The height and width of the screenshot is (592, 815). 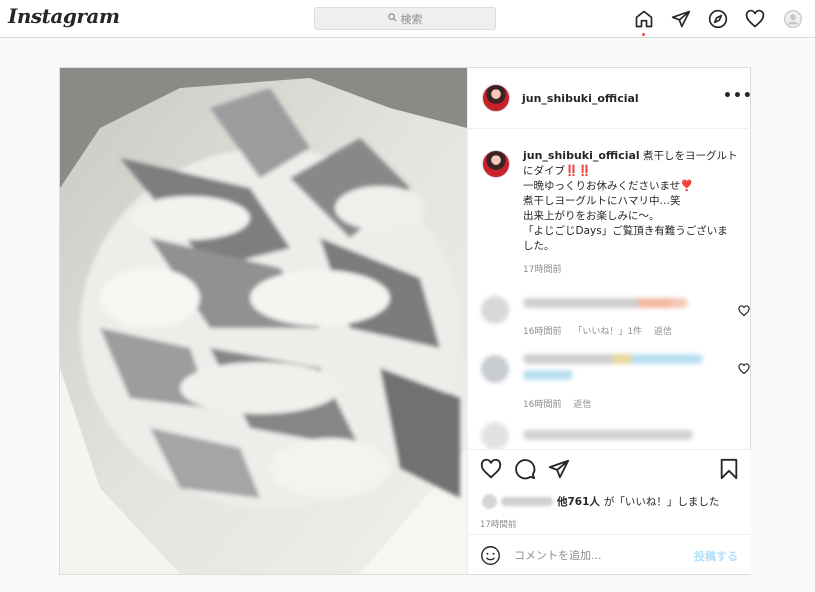 I want to click on caption-line-6: 「よじごじDays」ご覧頂き有難うございま, so click(x=625, y=231).